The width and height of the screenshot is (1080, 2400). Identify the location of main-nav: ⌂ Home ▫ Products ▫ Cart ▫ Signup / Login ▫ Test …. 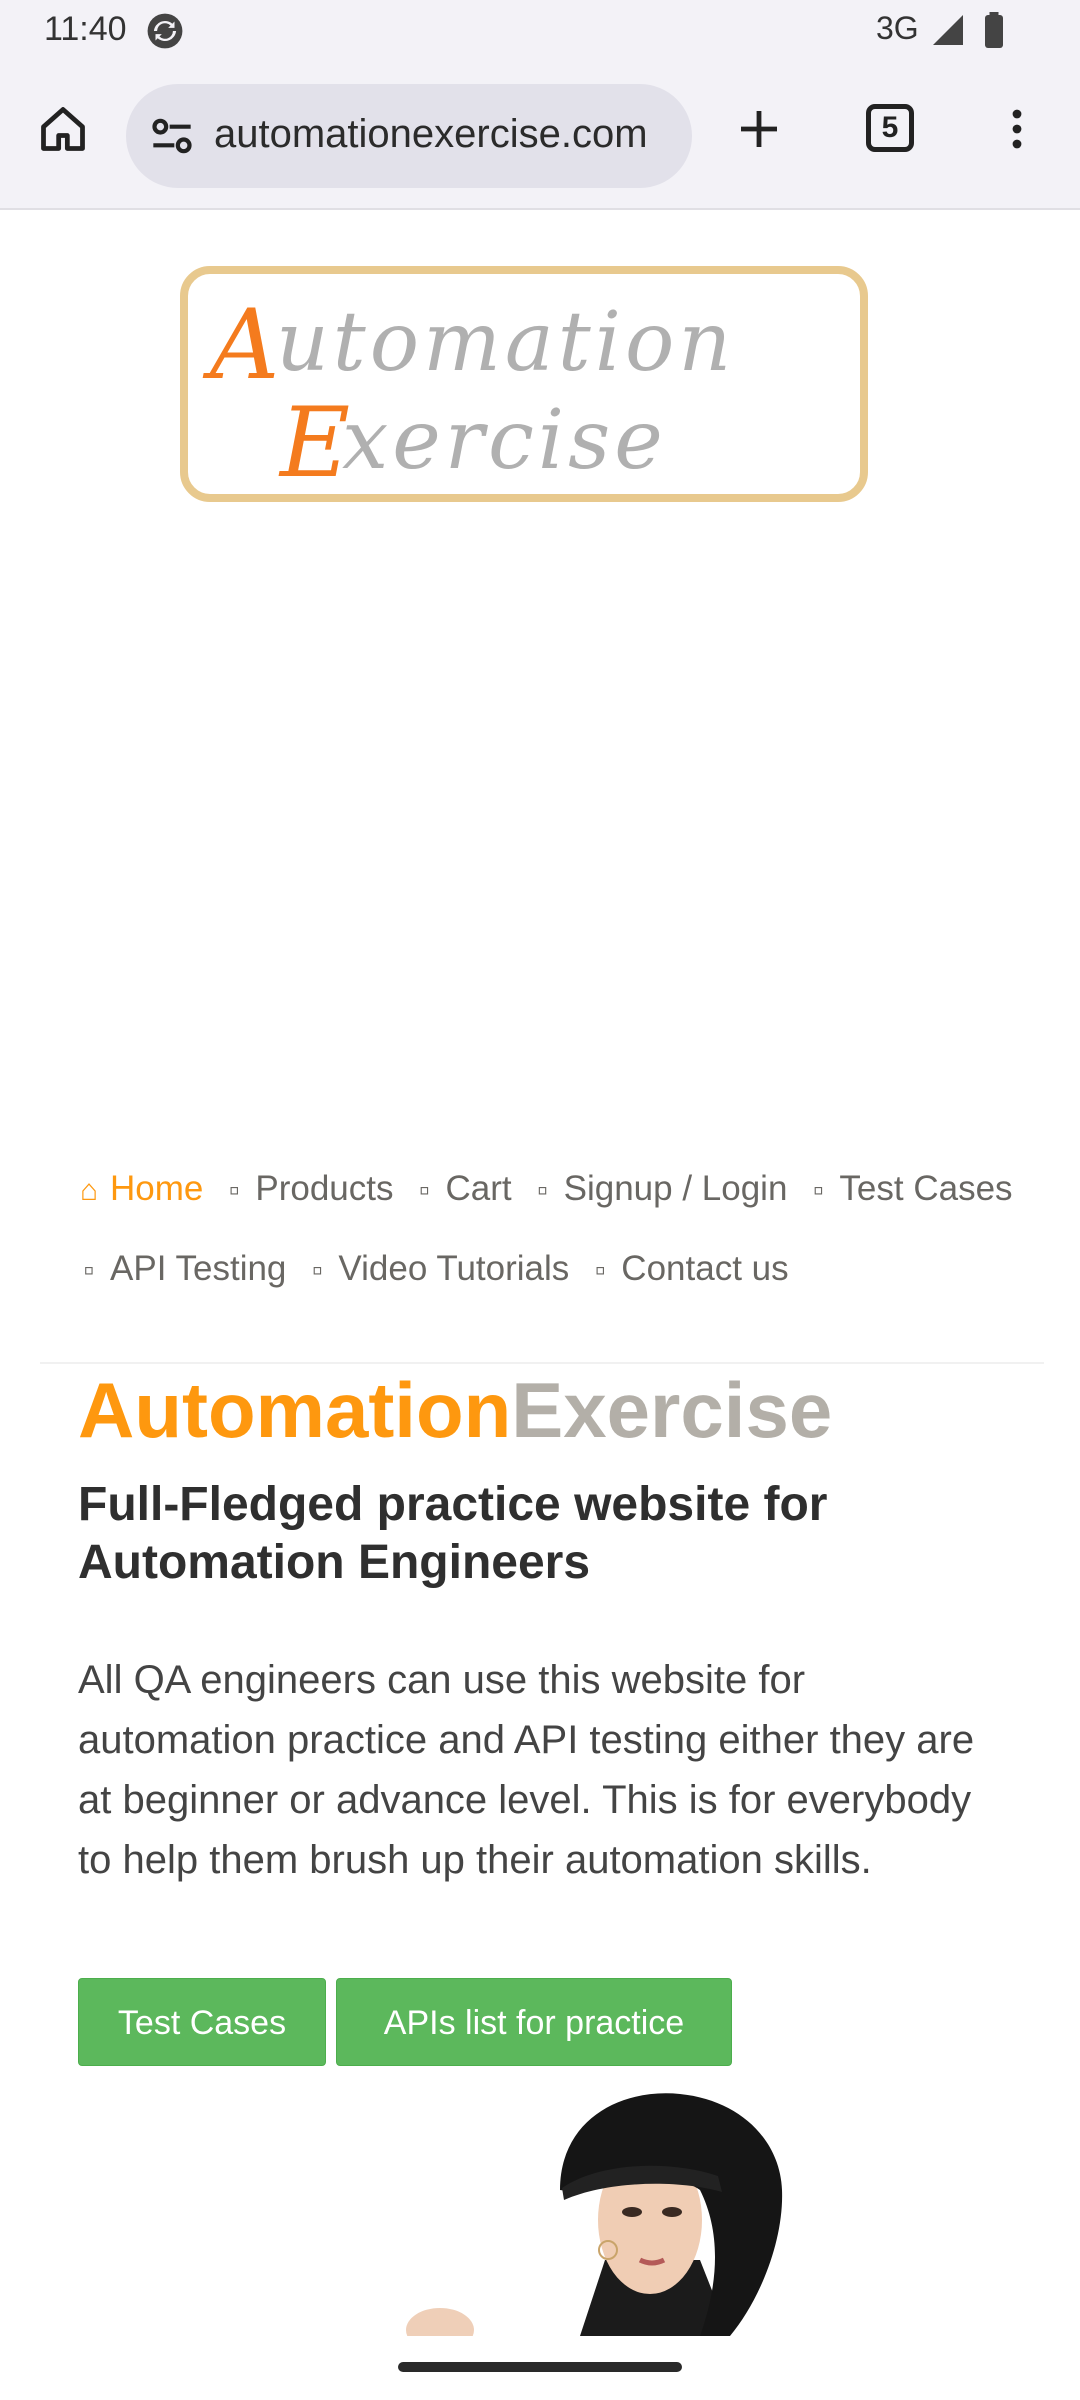
(558, 1230).